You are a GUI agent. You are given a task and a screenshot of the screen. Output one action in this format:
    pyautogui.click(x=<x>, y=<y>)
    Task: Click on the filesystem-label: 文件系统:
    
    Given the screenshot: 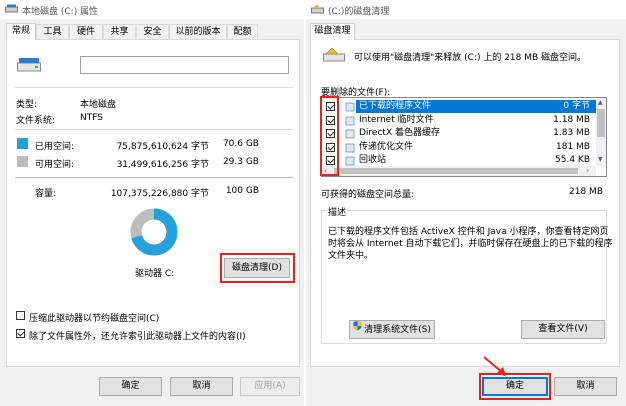 What is the action you would take?
    pyautogui.click(x=36, y=121)
    